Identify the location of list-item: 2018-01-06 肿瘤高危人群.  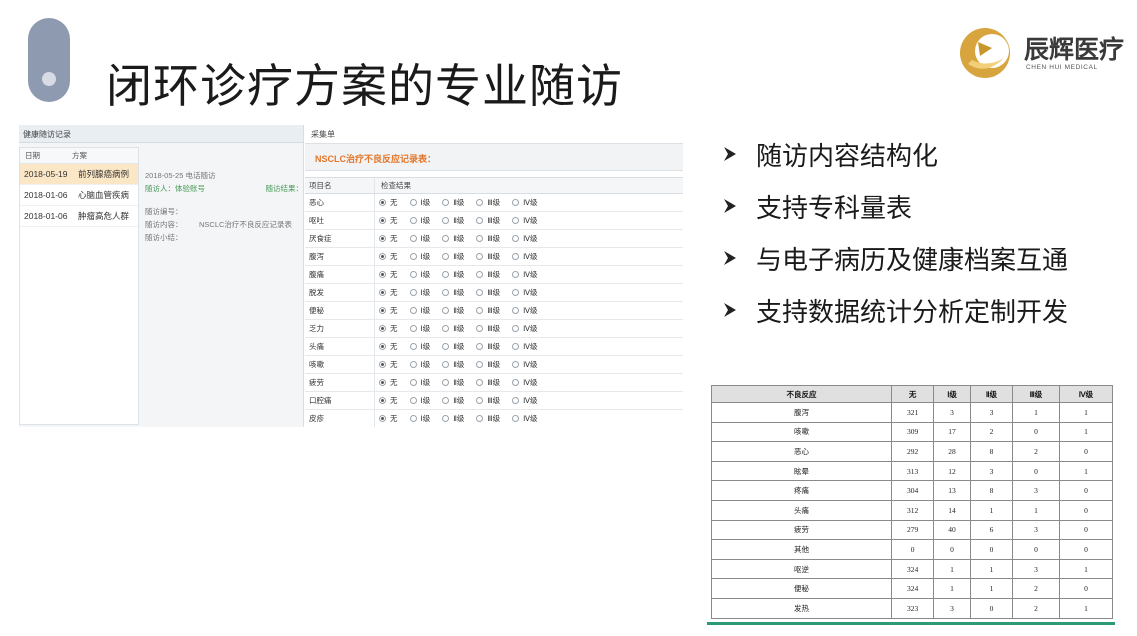
(79, 216).